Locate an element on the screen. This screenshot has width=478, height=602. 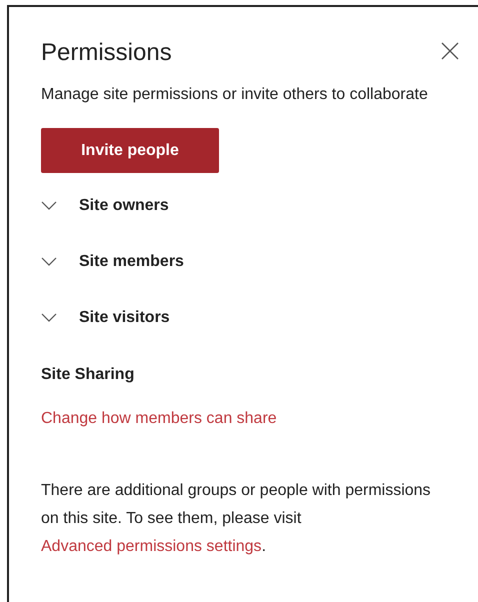
section-heading: Site Sharing is located at coordinates (88, 375).